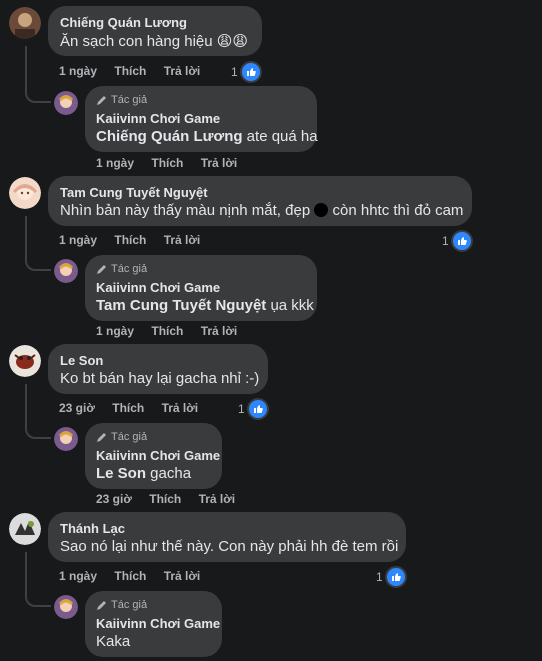 This screenshot has width=542, height=661. What do you see at coordinates (321, 210) in the screenshot?
I see `redacted-dot` at bounding box center [321, 210].